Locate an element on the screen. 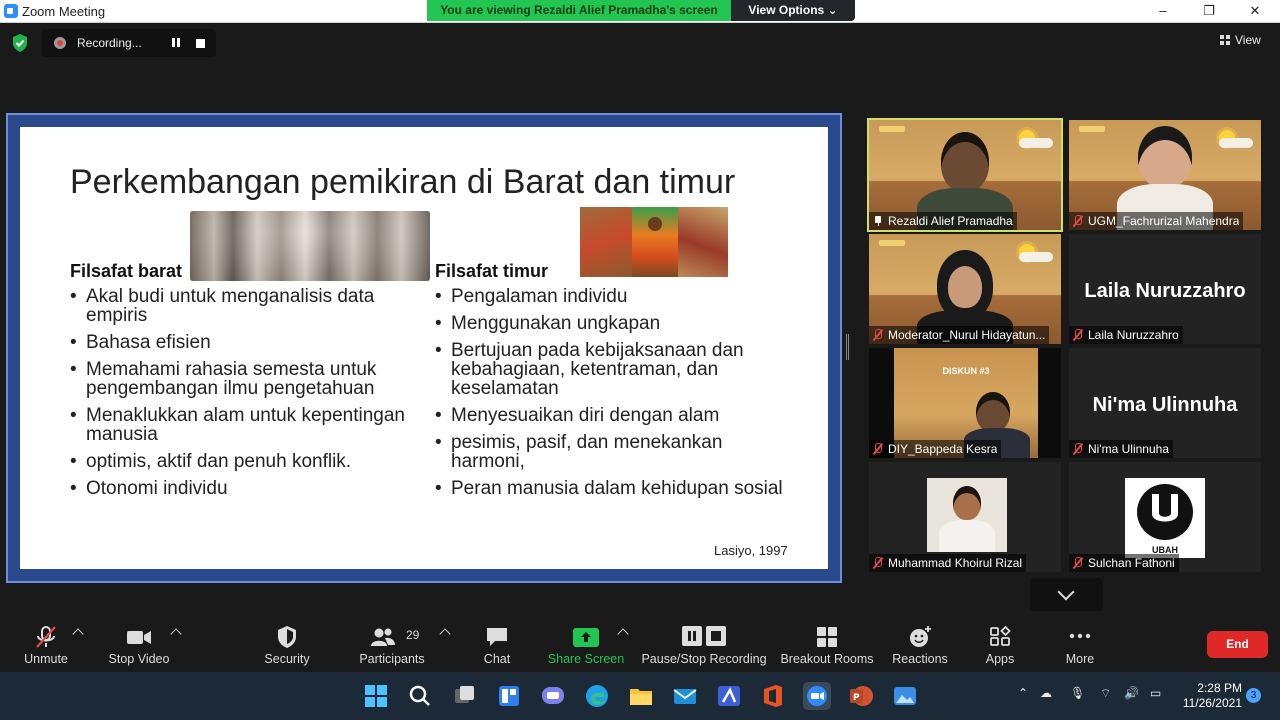  video-tile: Laila Nuruzzahro Laila Nuruzzahro is located at coordinates (1165, 289).